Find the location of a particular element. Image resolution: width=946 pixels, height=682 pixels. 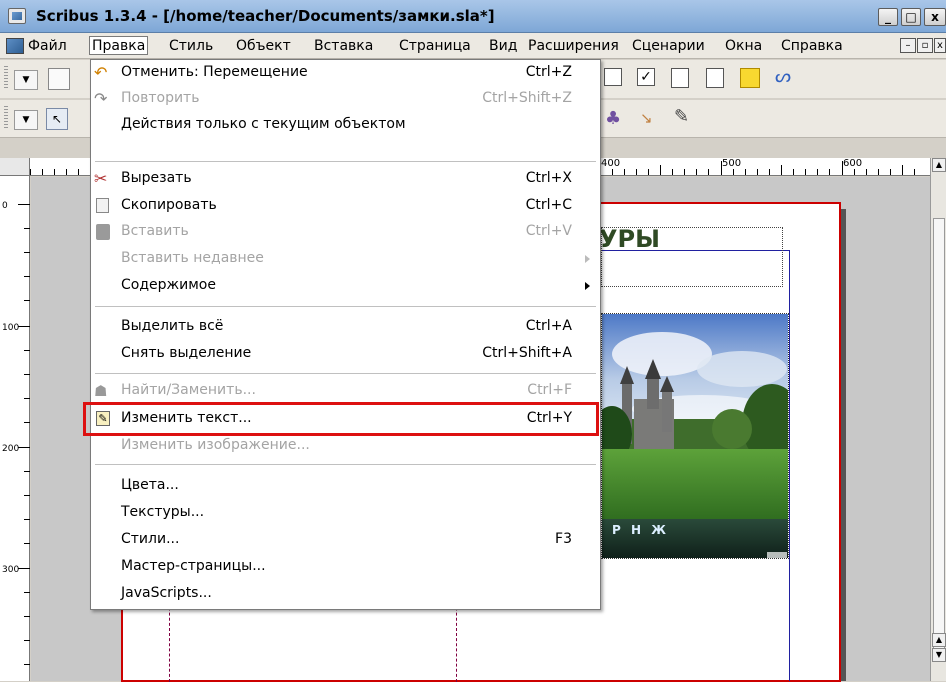

menu-item-paste: Вставить Ctrl+V is located at coordinates (345, 232).